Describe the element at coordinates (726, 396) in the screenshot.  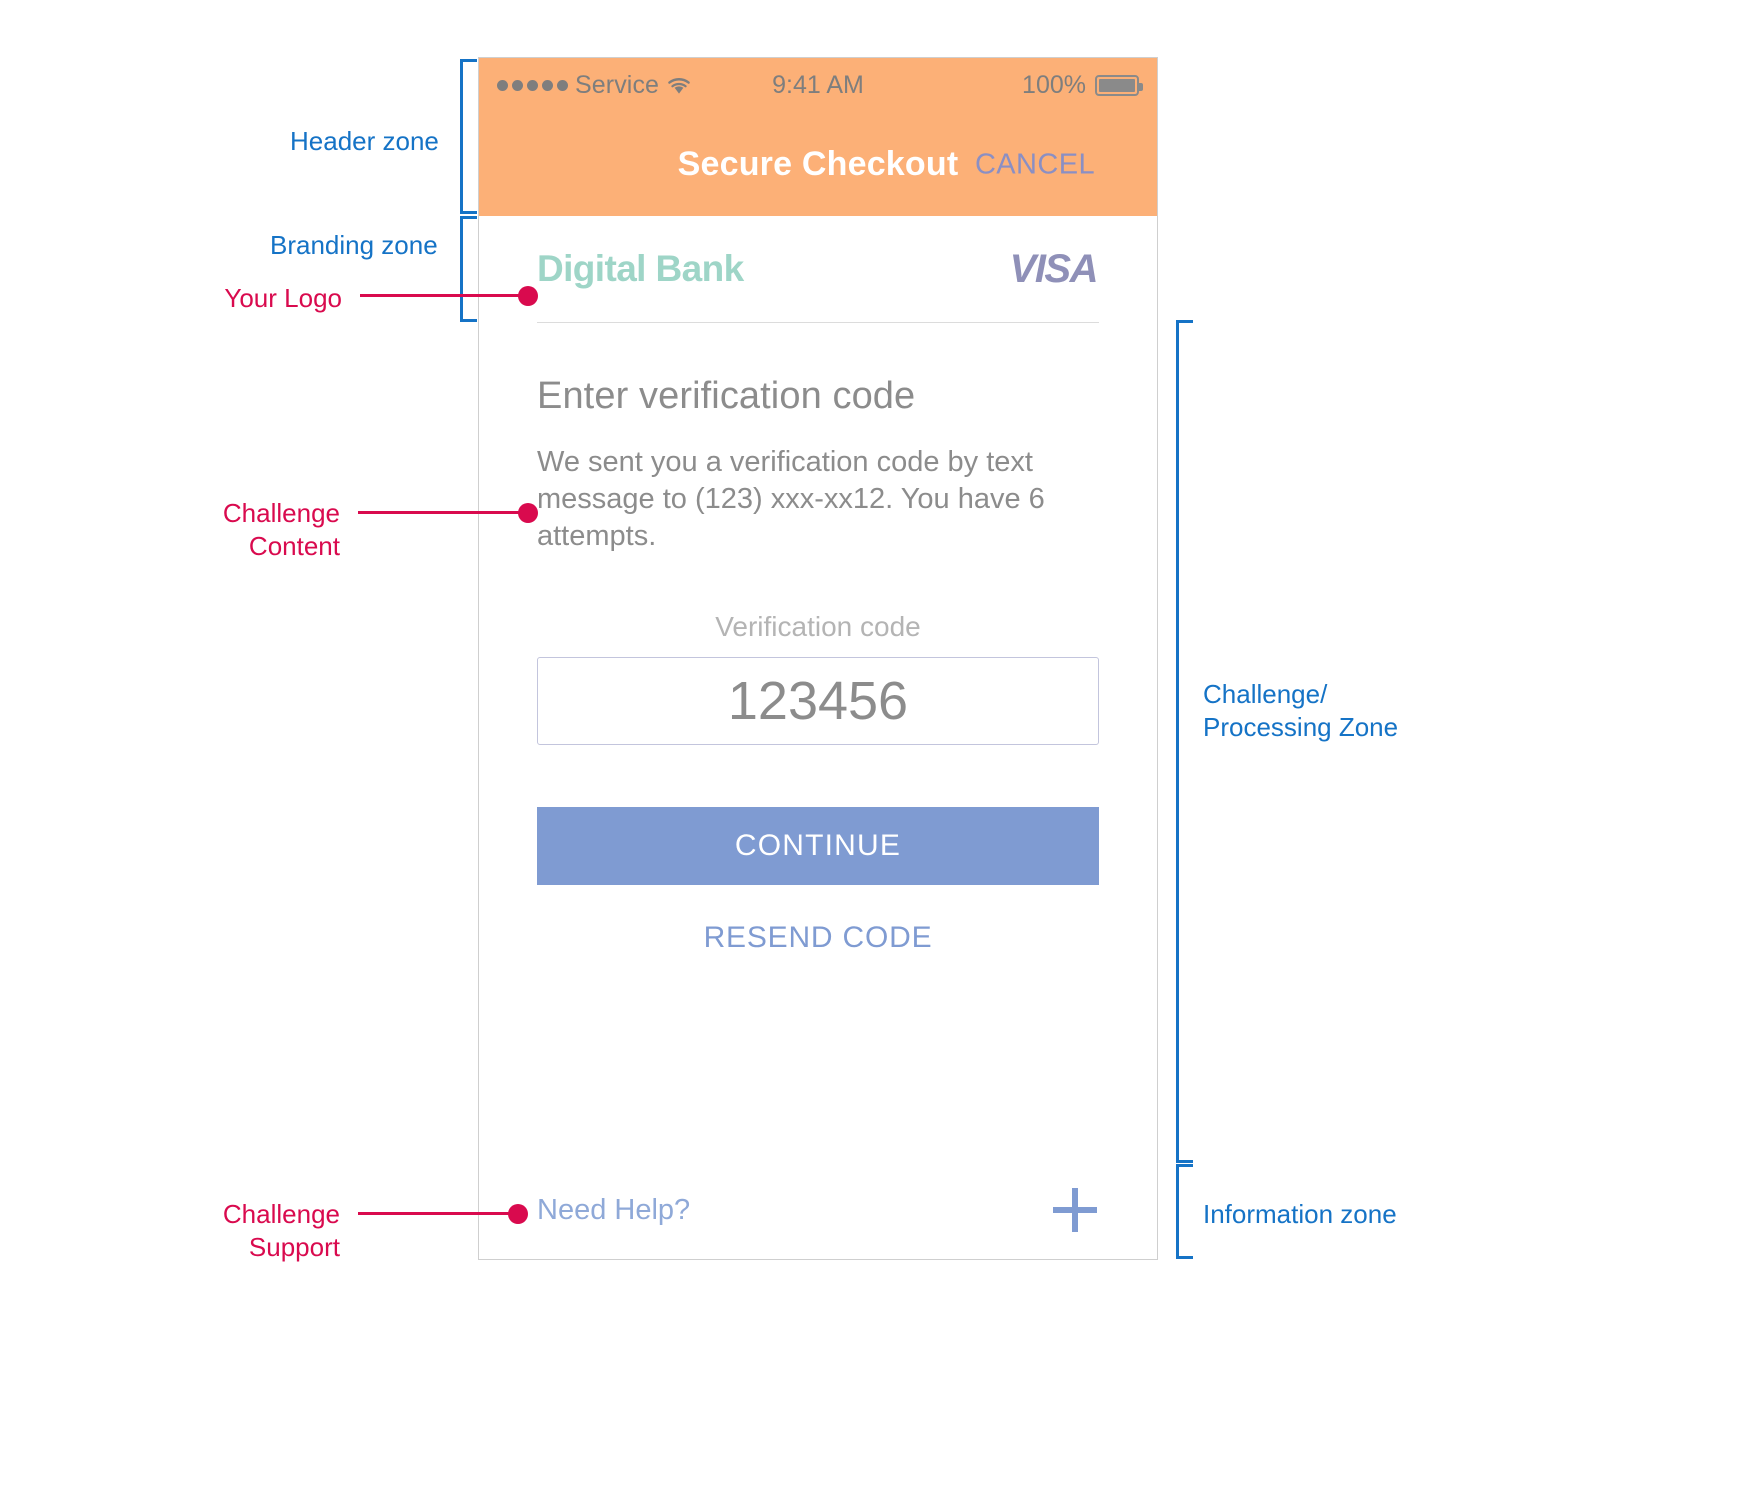
I see `challenge-title: Enter verification code` at that location.